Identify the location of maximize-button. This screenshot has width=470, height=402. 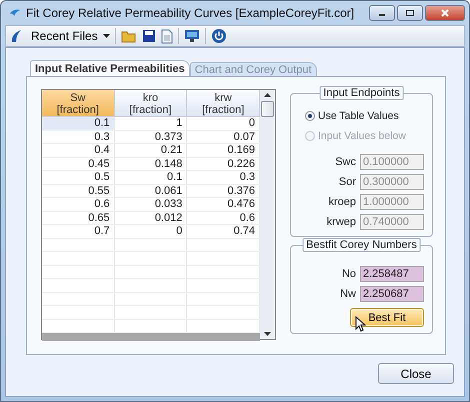
(410, 13).